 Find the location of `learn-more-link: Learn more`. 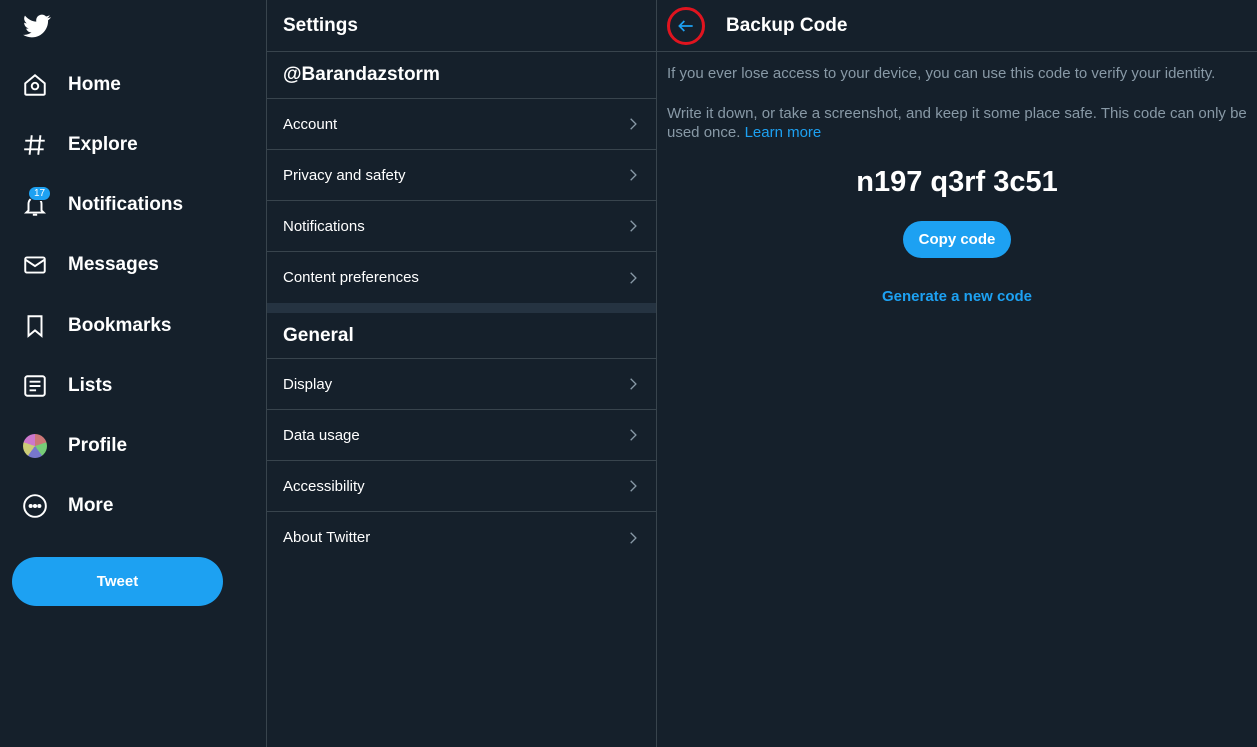

learn-more-link: Learn more is located at coordinates (783, 132).